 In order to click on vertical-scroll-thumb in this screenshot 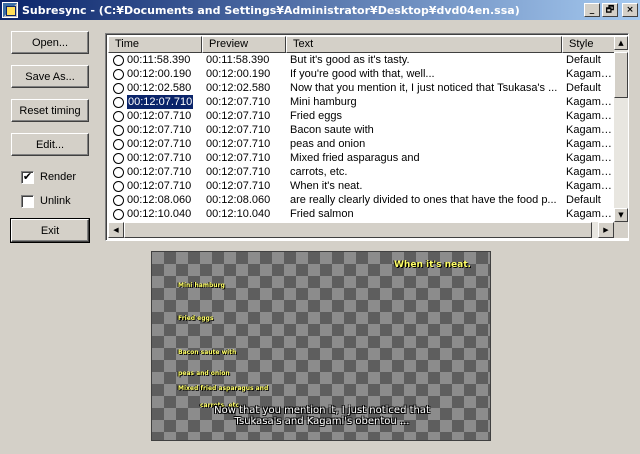, I will do `click(621, 75)`.